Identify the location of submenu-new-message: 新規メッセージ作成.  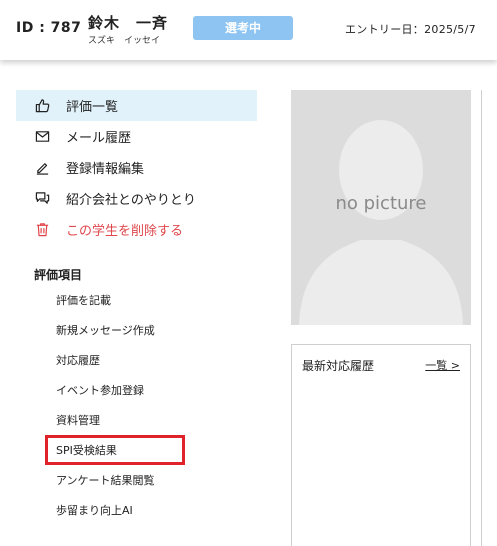
(115, 330).